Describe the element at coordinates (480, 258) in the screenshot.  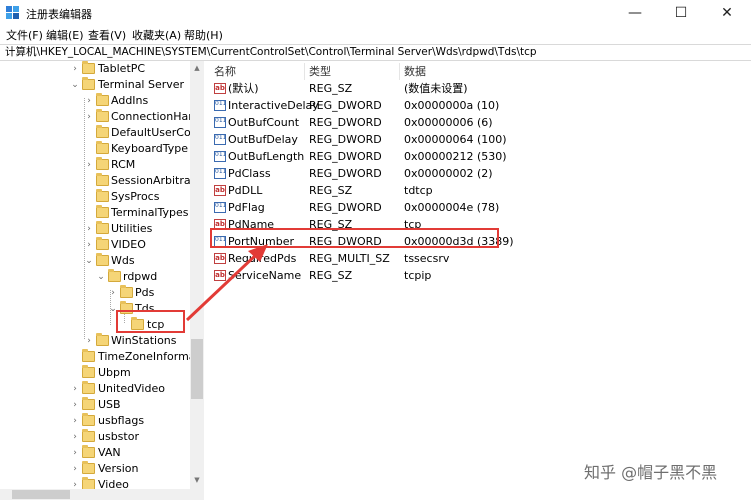
I see `value-row: ab RequiredPds REG_MULTI_SZ tssecsrv` at that location.